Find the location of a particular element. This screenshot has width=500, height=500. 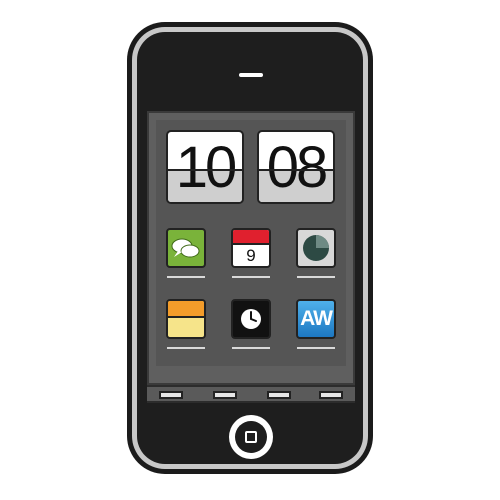

calendar-app: 9 is located at coordinates (251, 248).